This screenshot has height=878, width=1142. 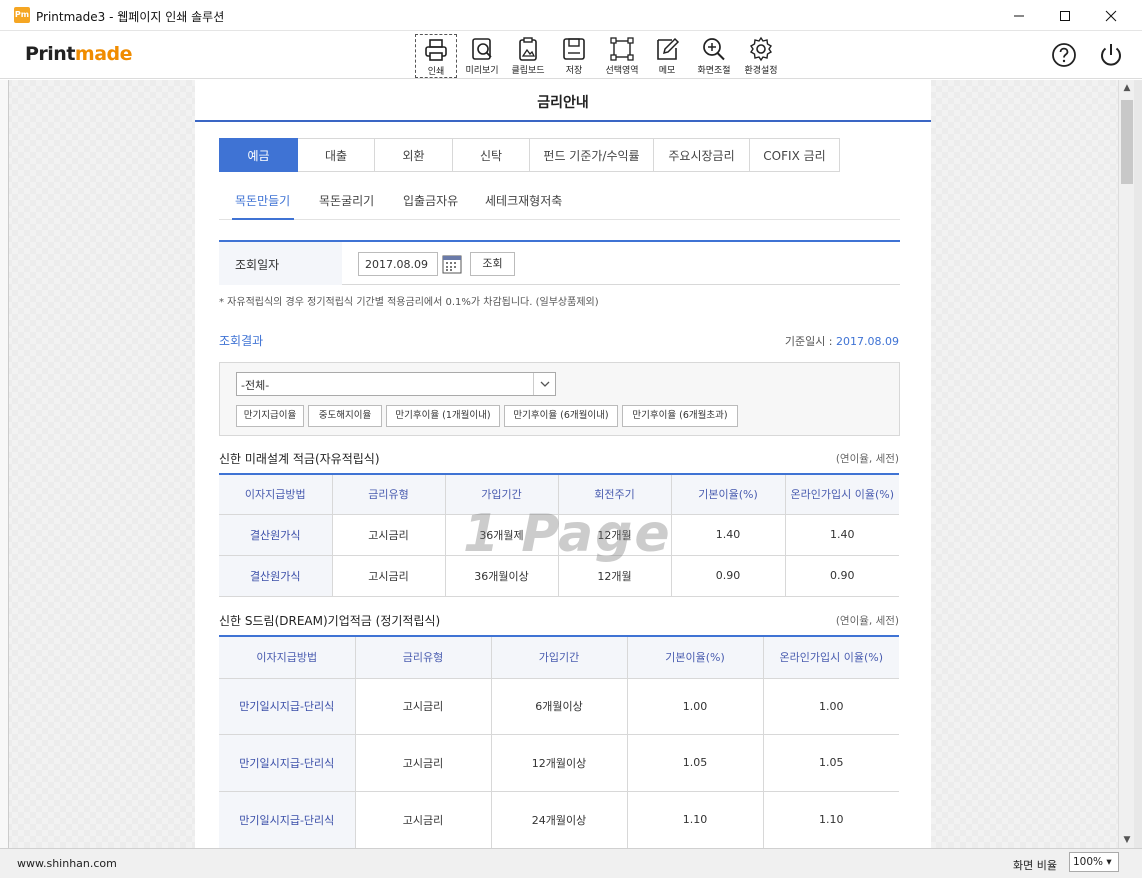 I want to click on filter-post-maturity-over-6m: 만기후이율 (6개월초과), so click(x=680, y=416).